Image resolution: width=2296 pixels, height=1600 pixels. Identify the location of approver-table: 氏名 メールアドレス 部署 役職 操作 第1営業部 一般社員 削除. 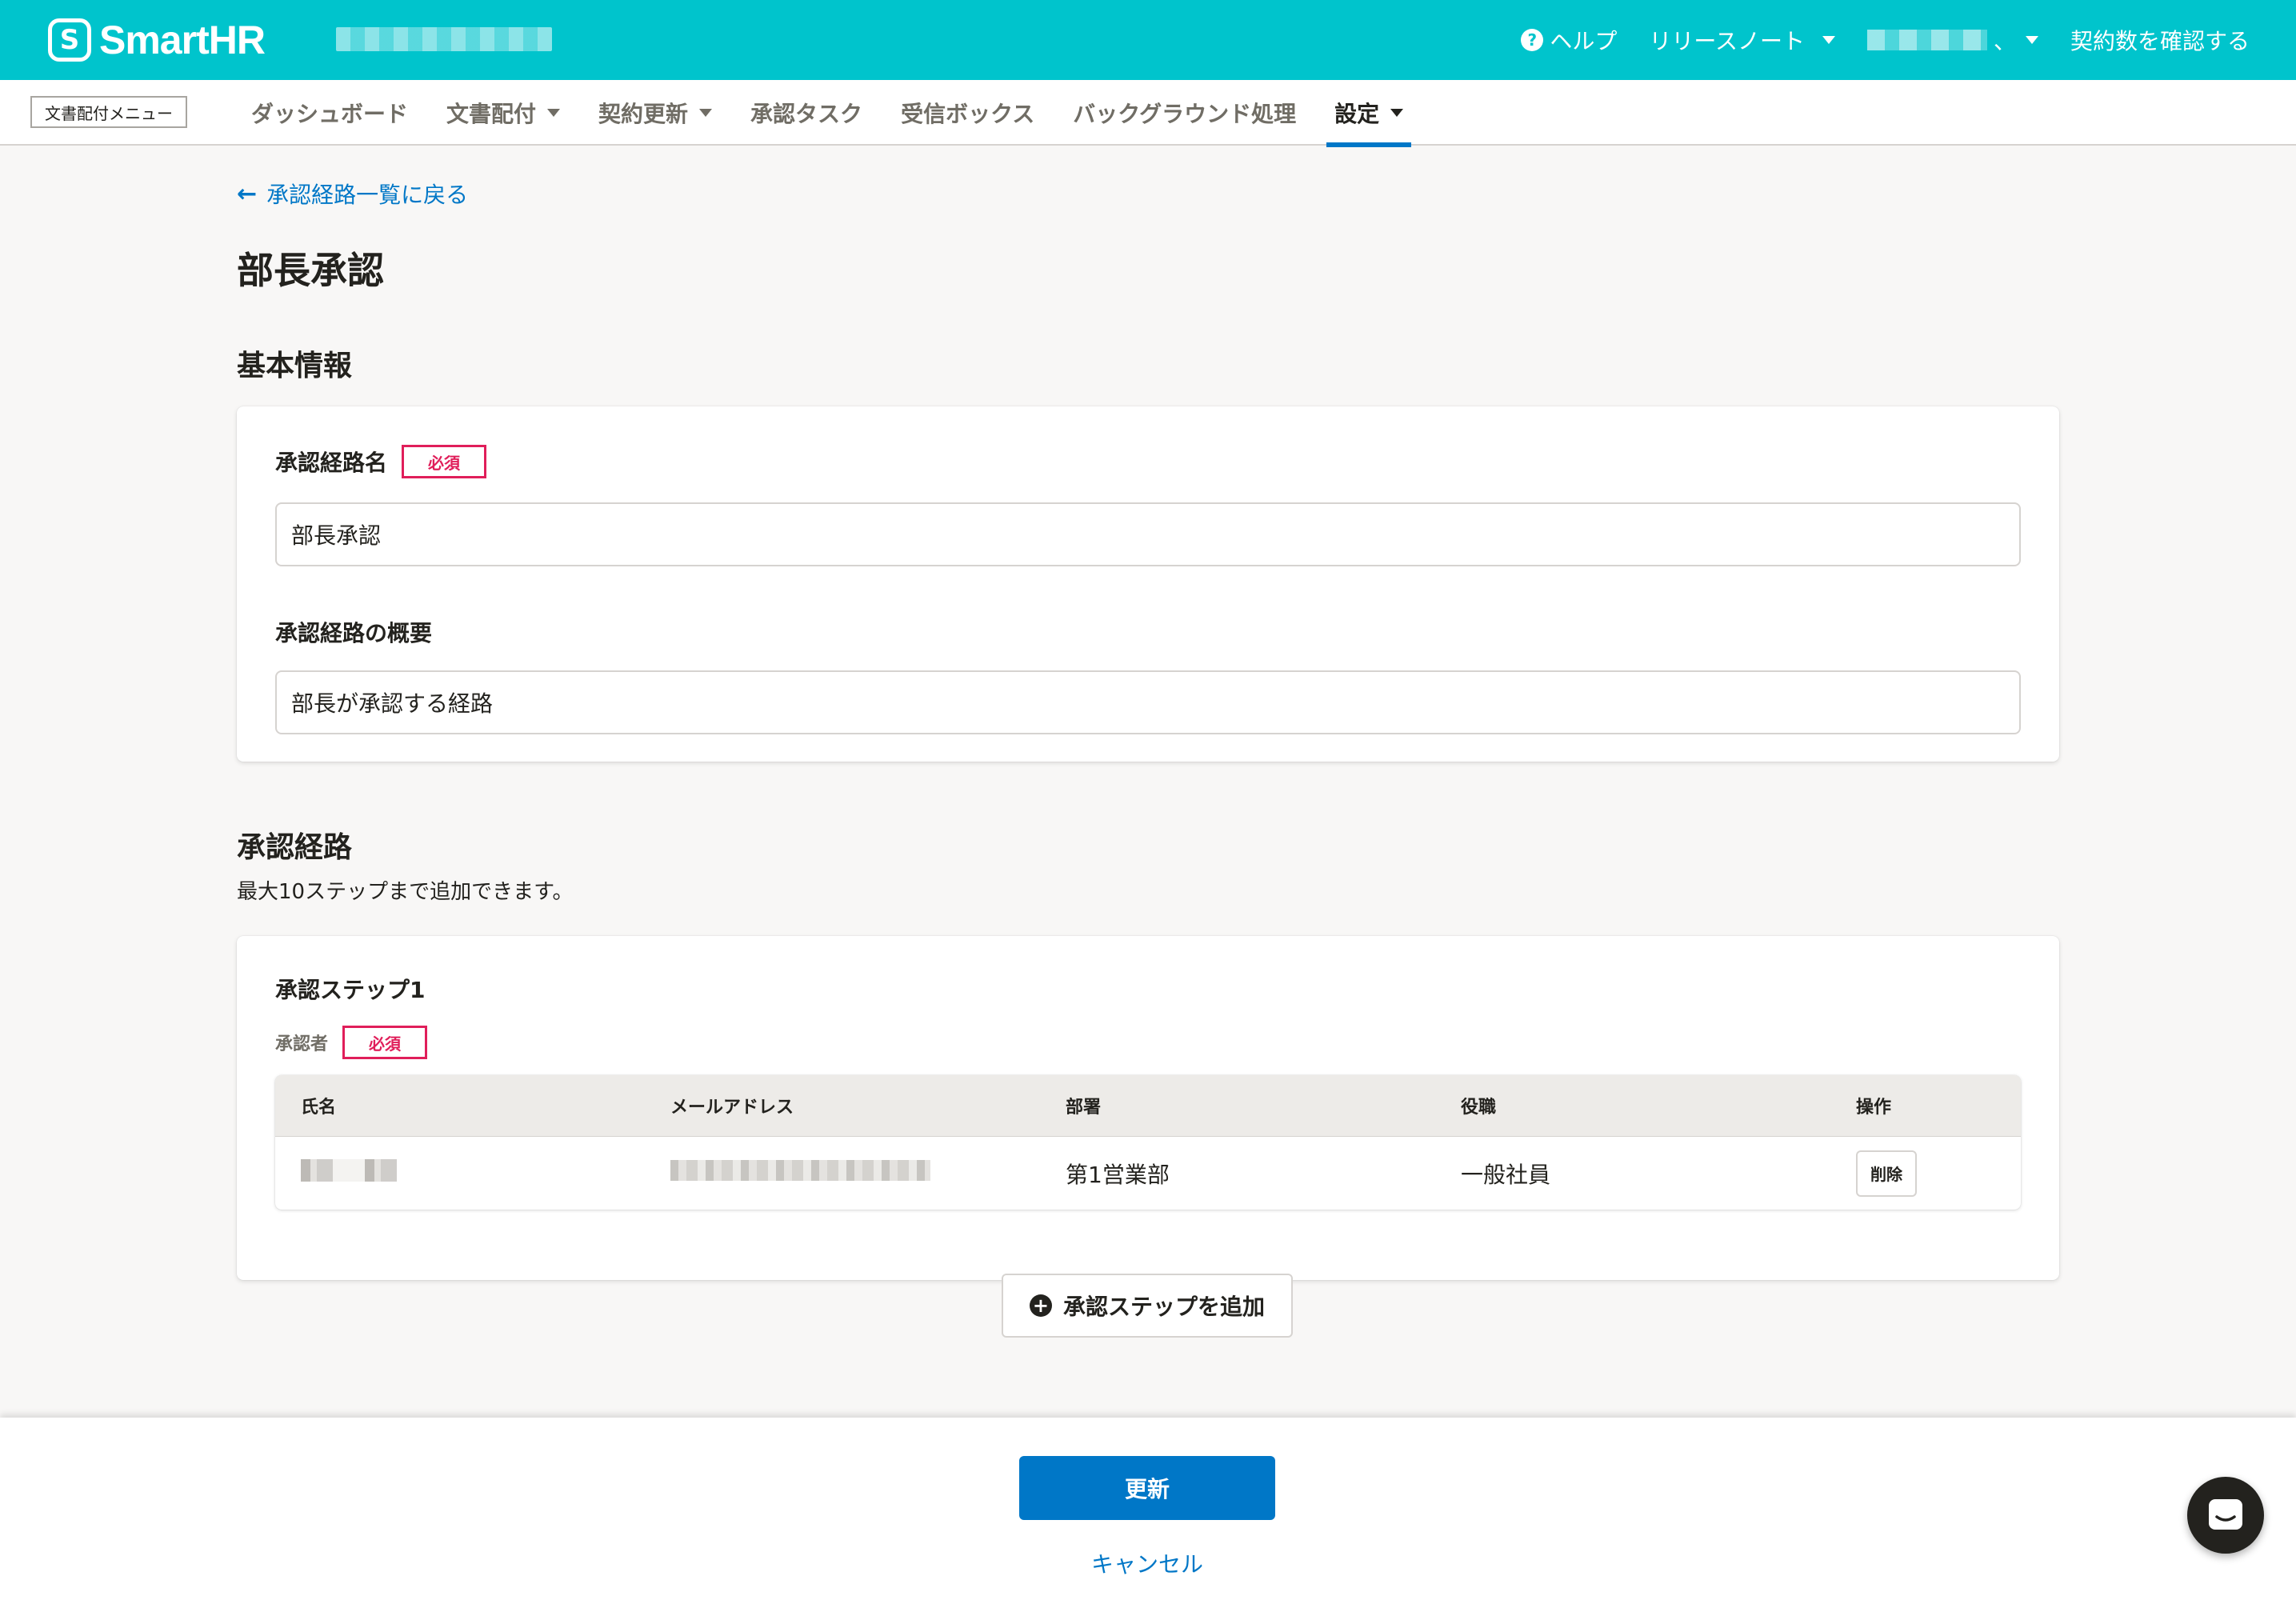
(1148, 1142).